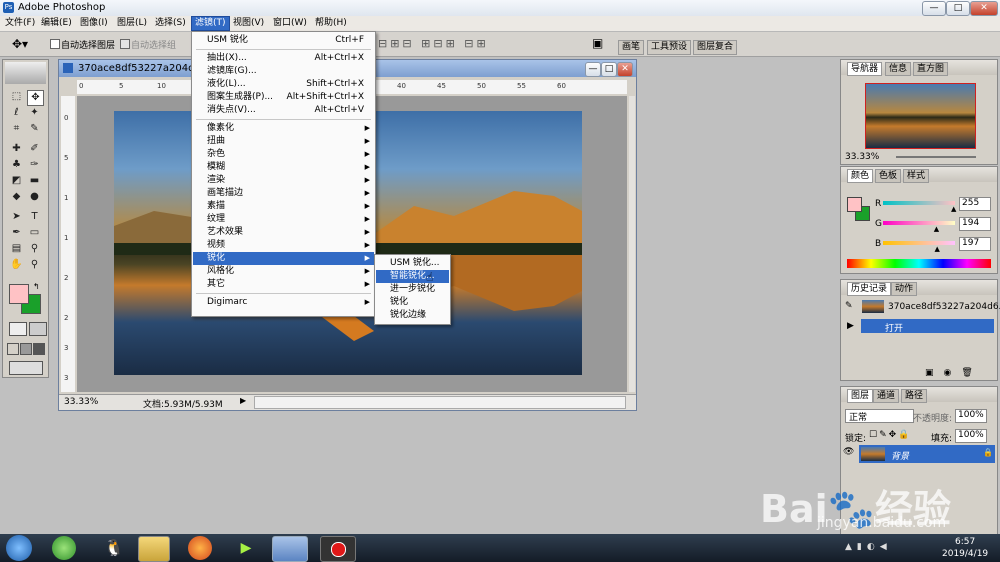 The width and height of the screenshot is (1000, 562). What do you see at coordinates (16, 217) in the screenshot?
I see `path-select-icon: ➤` at bounding box center [16, 217].